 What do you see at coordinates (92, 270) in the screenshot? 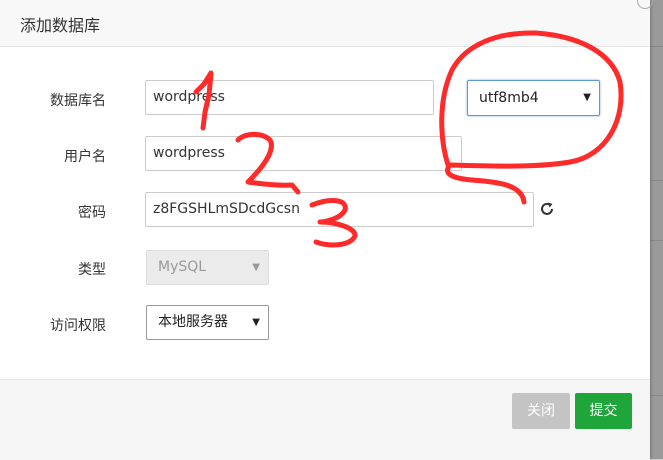
I see `type-label: 类型` at bounding box center [92, 270].